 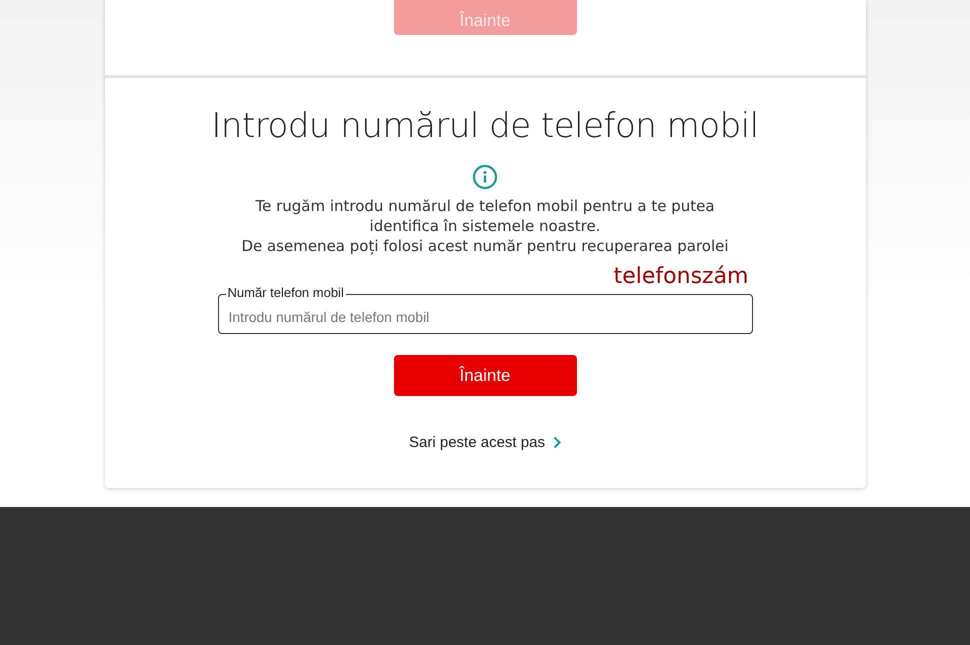 I want to click on page-title: Introdu numărul de telefon mobil, so click(x=485, y=126).